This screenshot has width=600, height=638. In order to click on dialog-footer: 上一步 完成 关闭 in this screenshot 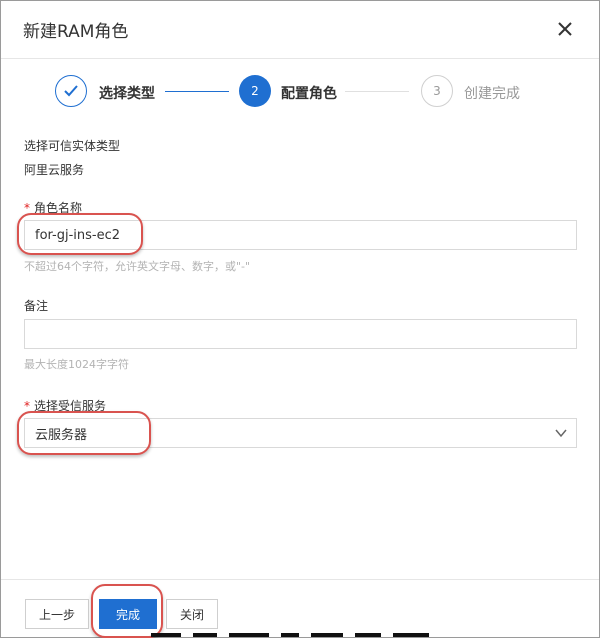, I will do `click(300, 608)`.